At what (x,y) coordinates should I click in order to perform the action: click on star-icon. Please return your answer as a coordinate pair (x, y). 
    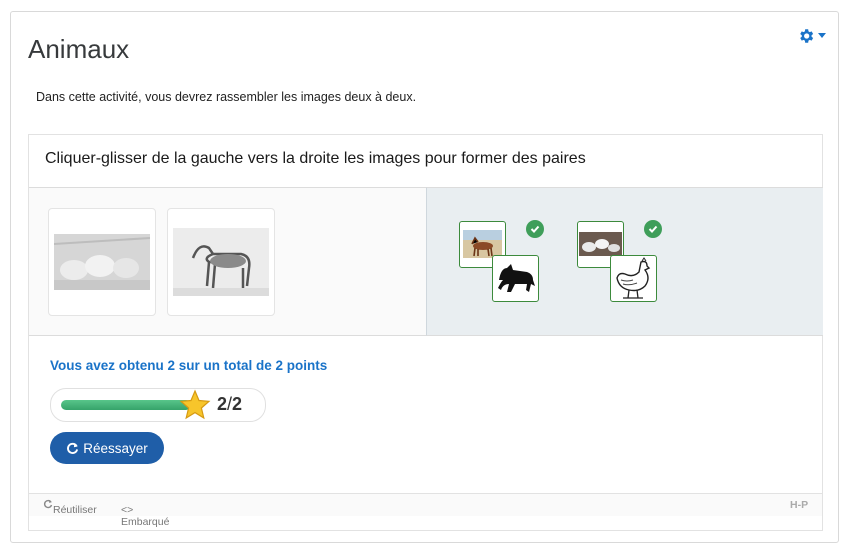
    Looking at the image, I should click on (195, 404).